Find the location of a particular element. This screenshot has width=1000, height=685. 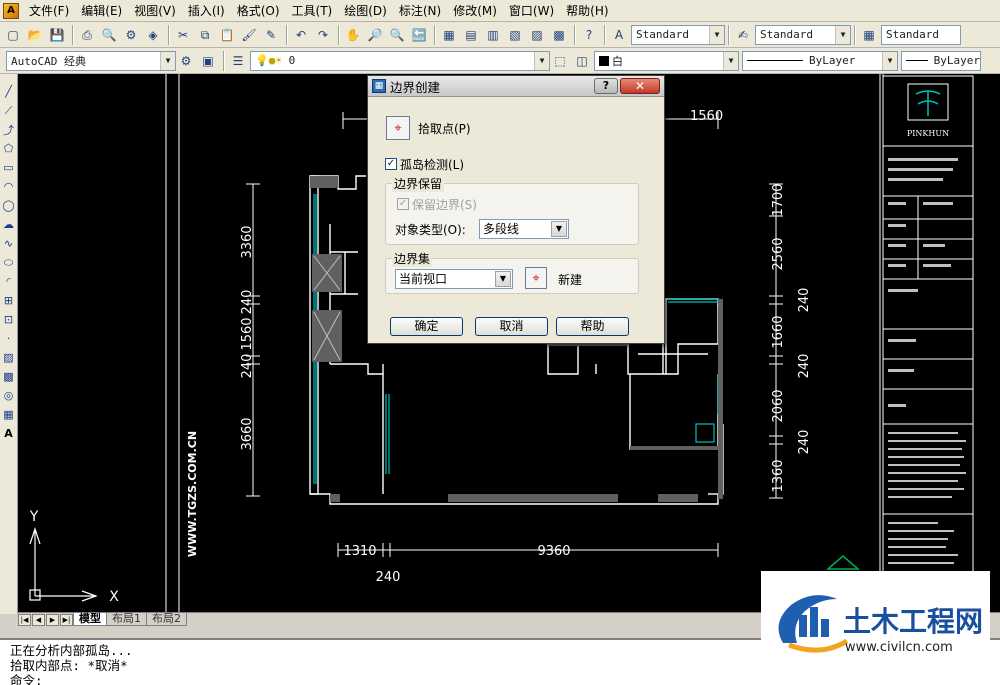

pick-points-icon: ⌖ is located at coordinates (398, 128).